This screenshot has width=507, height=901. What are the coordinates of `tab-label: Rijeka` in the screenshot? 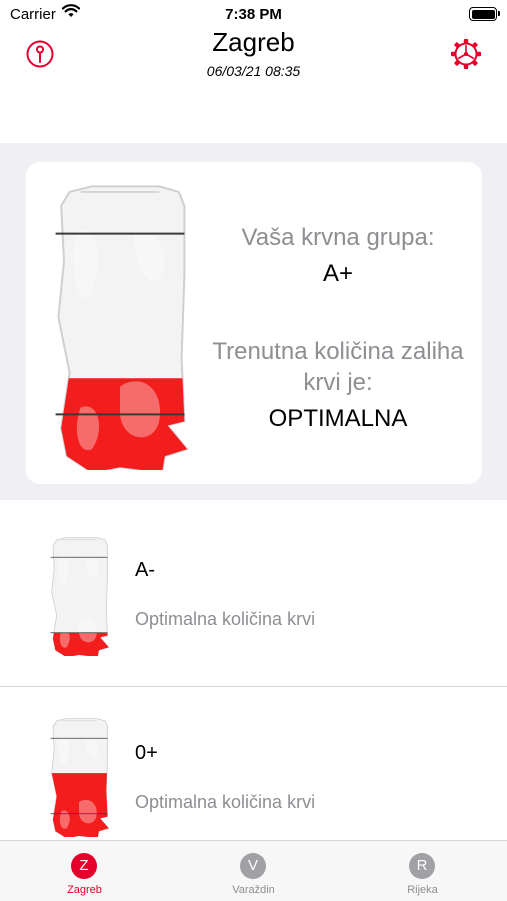 It's located at (422, 890).